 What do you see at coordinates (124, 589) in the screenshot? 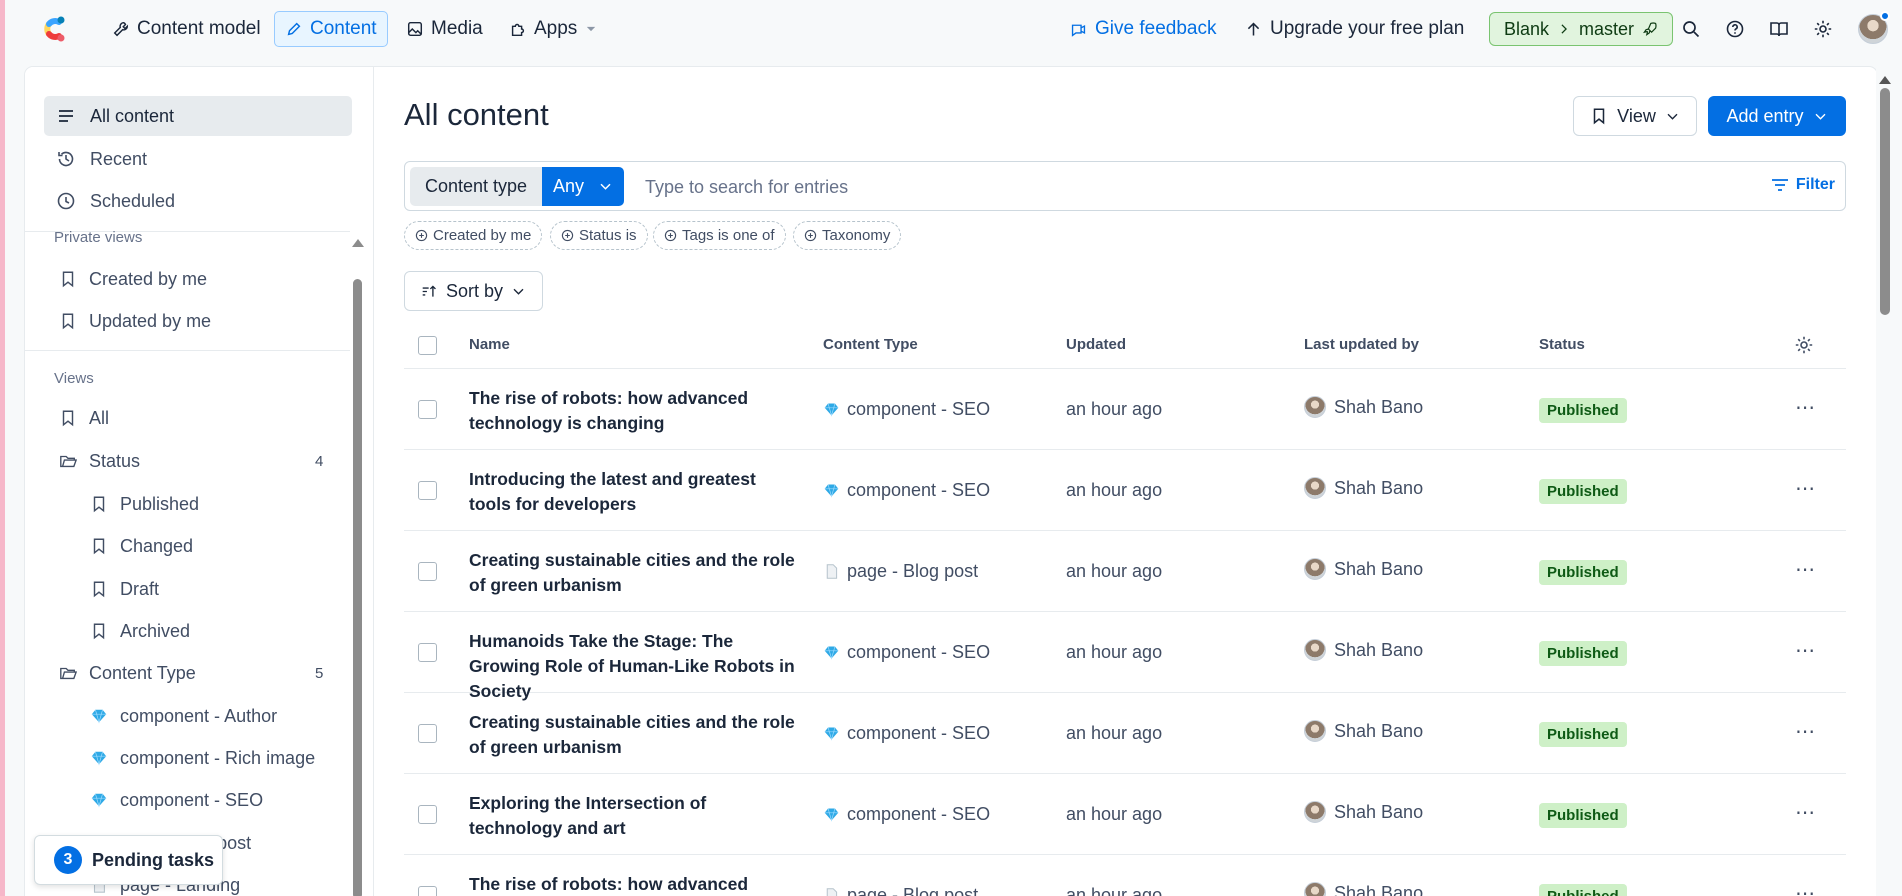
I see `sidebar-item-draft: Draft` at bounding box center [124, 589].